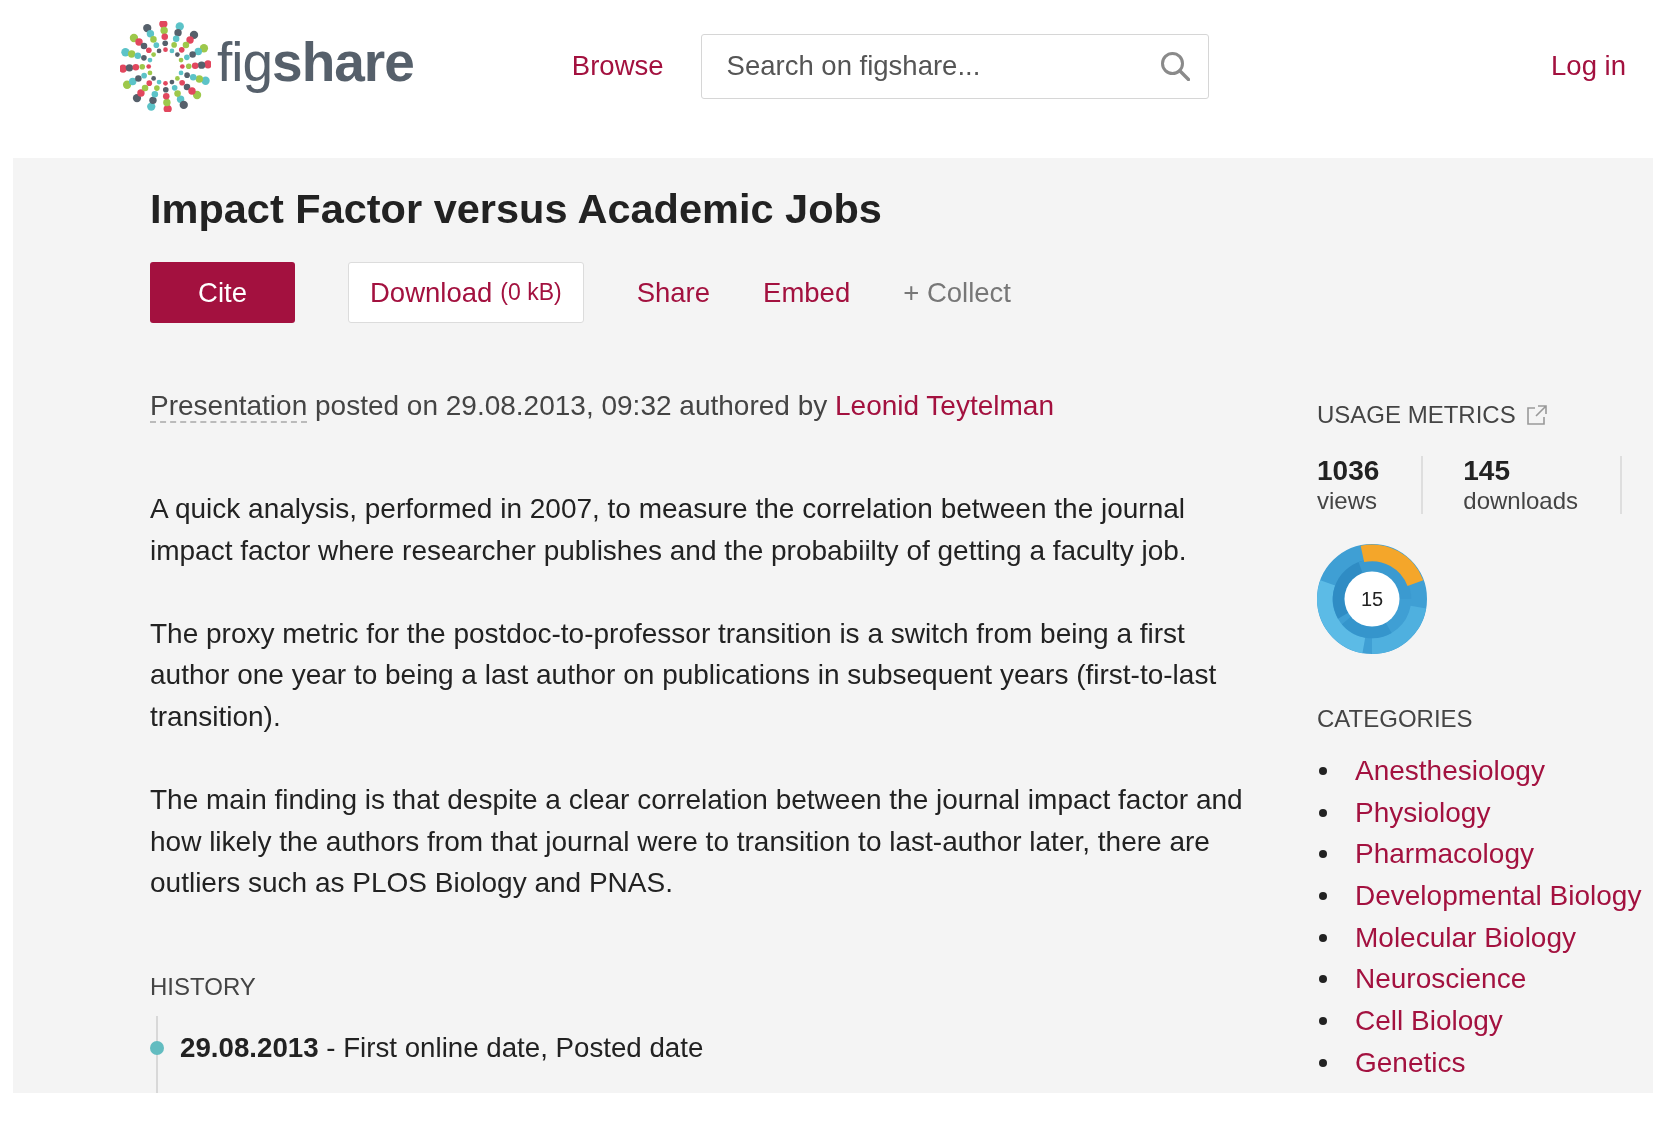 Image resolution: width=1672 pixels, height=1122 pixels. Describe the element at coordinates (1487, 471) in the screenshot. I see `stat-value: 145` at that location.